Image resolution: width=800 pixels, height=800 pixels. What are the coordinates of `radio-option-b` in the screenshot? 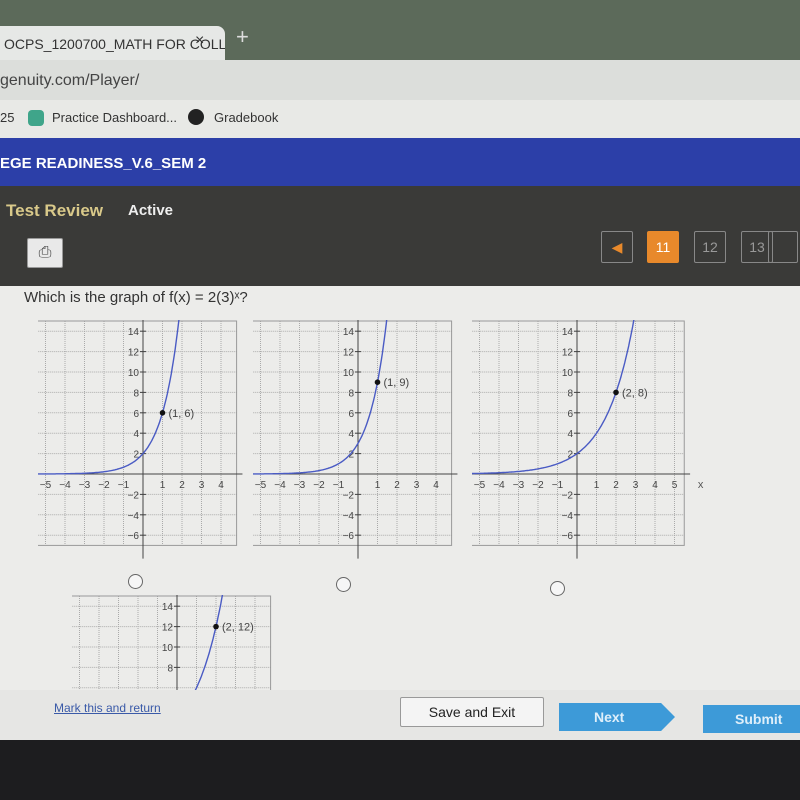 It's located at (343, 584).